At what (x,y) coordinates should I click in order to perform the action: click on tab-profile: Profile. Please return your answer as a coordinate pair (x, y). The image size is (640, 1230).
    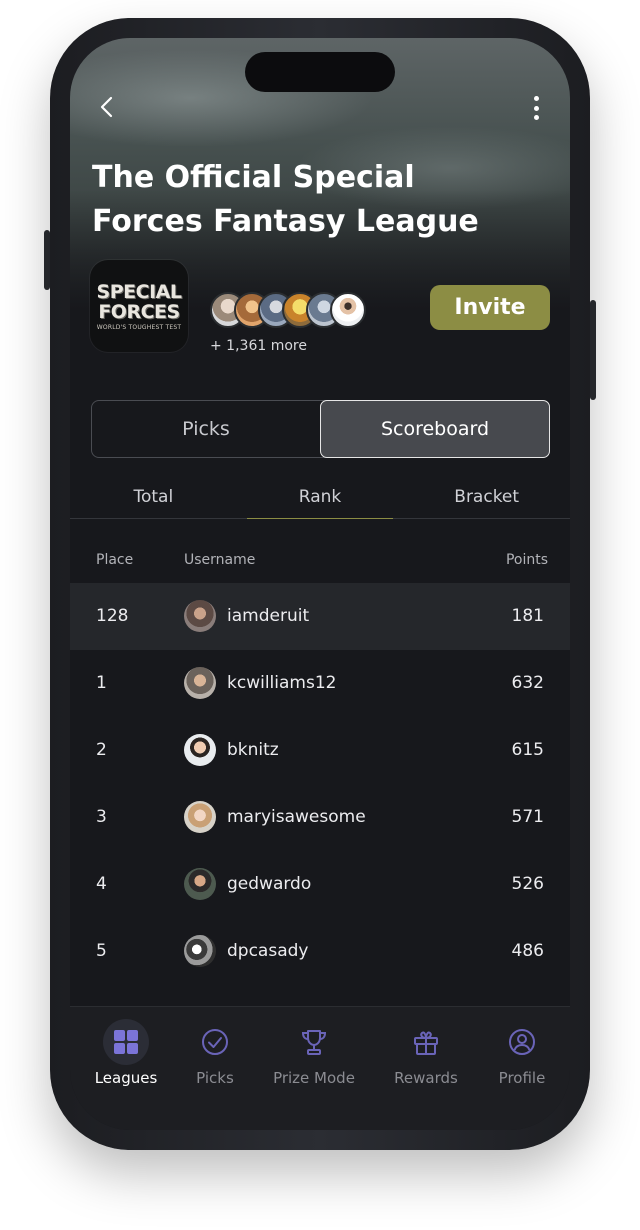
    Looking at the image, I should click on (522, 1053).